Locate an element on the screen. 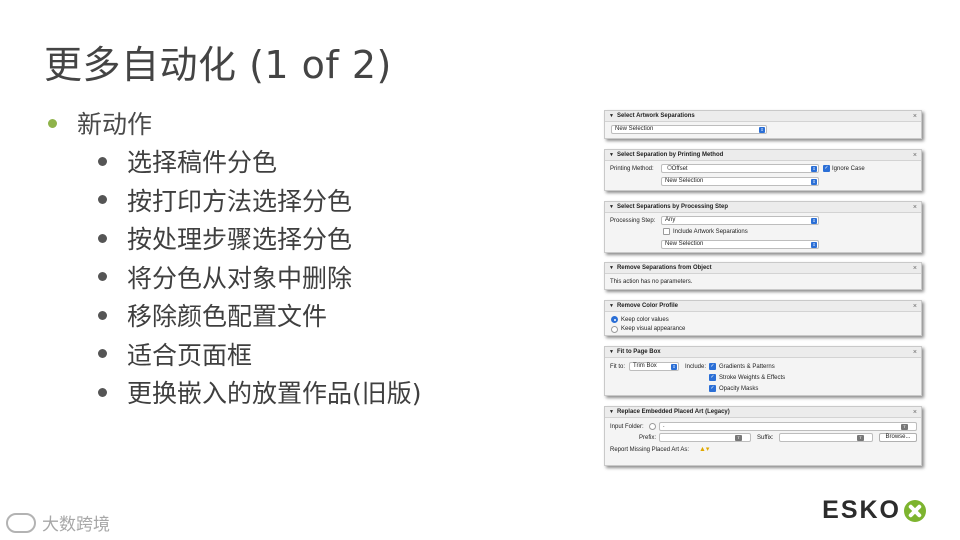 The width and height of the screenshot is (960, 540). panel-title: Select Artwork Separations is located at coordinates (655, 116).